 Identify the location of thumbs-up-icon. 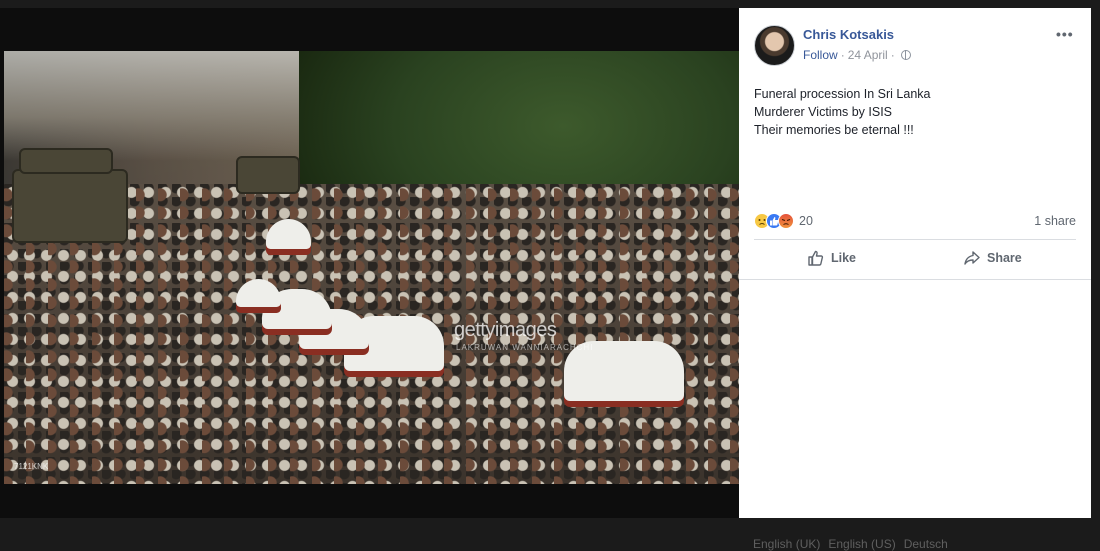
(816, 258).